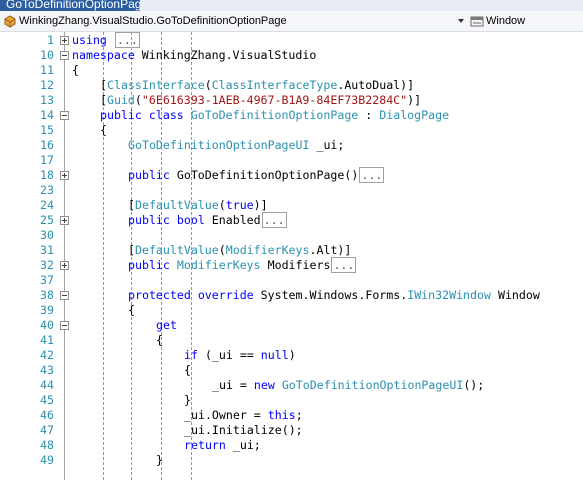 This screenshot has height=480, width=583. Describe the element at coordinates (121, 115) in the screenshot. I see `keyword-token: public` at that location.